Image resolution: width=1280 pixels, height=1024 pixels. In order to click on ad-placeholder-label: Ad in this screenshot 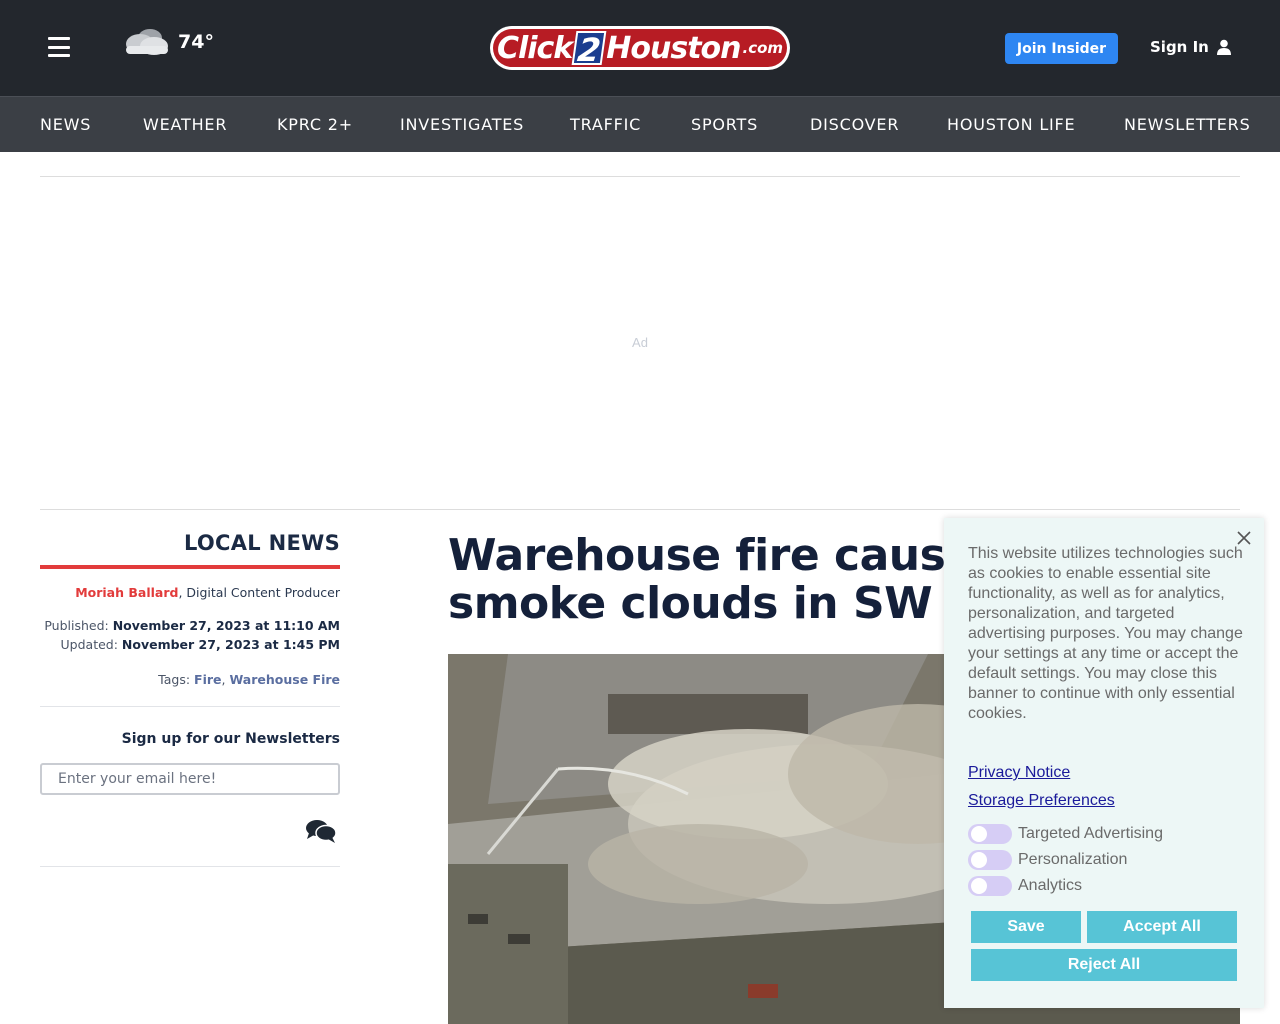, I will do `click(640, 342)`.